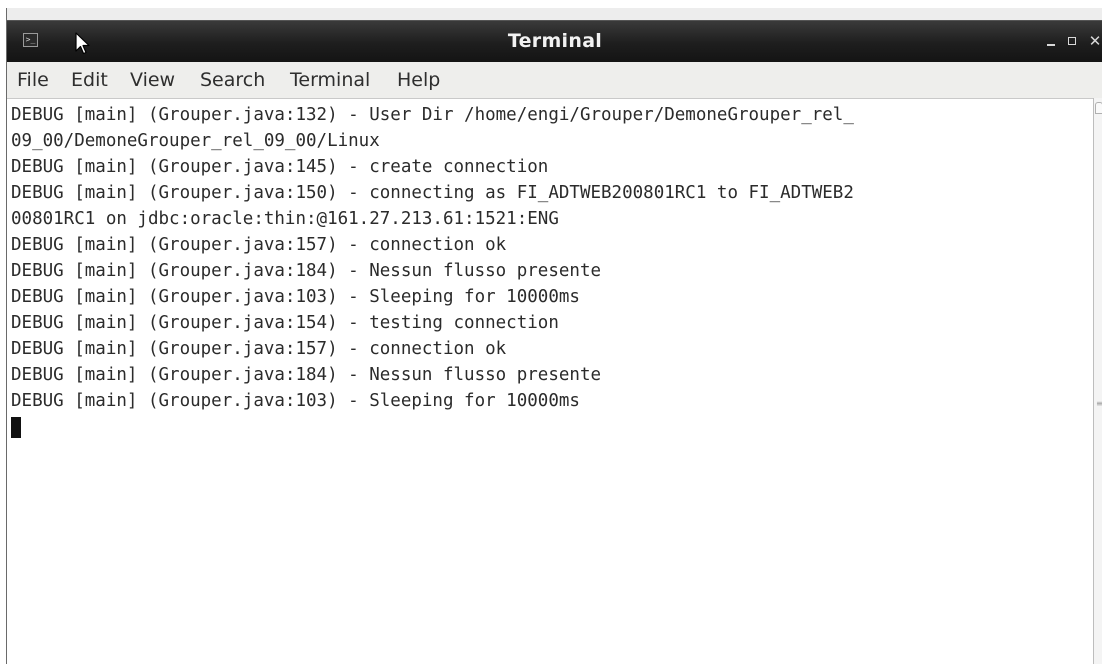 This screenshot has width=1102, height=664. Describe the element at coordinates (1099, 404) in the screenshot. I see `scroll-thumb-grip-icon: ≡` at that location.